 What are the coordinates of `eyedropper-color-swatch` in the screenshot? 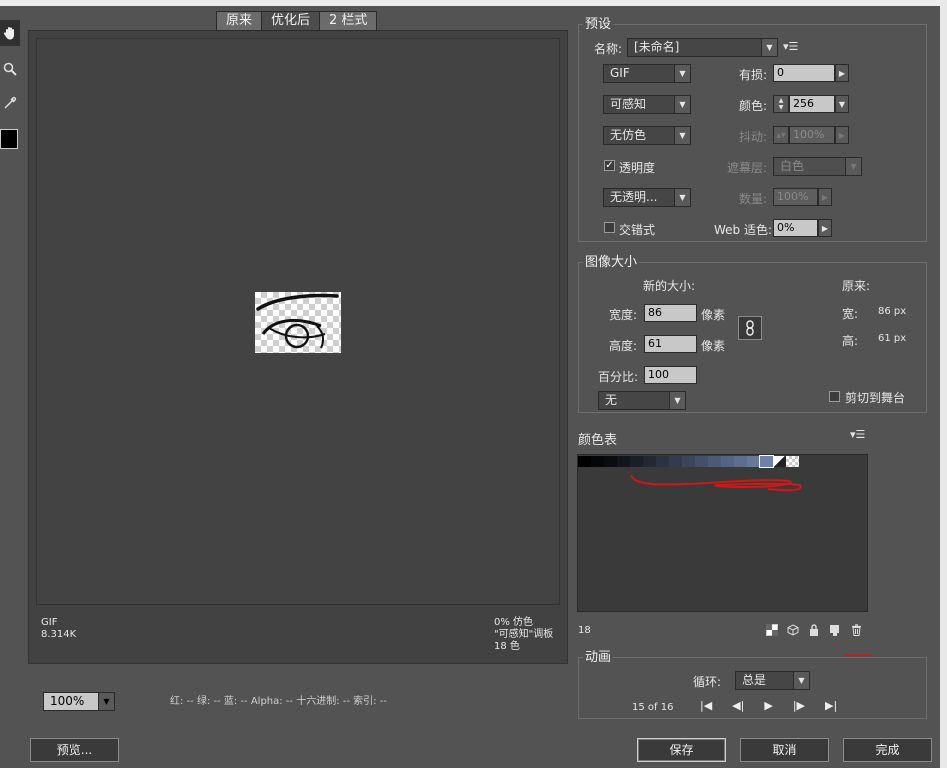 It's located at (9, 139).